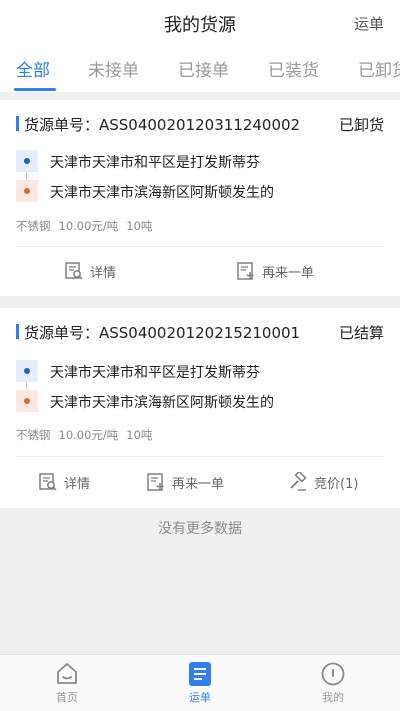 This screenshot has width=400, height=711. Describe the element at coordinates (333, 697) in the screenshot. I see `tabbar-label-profile: 我的` at that location.